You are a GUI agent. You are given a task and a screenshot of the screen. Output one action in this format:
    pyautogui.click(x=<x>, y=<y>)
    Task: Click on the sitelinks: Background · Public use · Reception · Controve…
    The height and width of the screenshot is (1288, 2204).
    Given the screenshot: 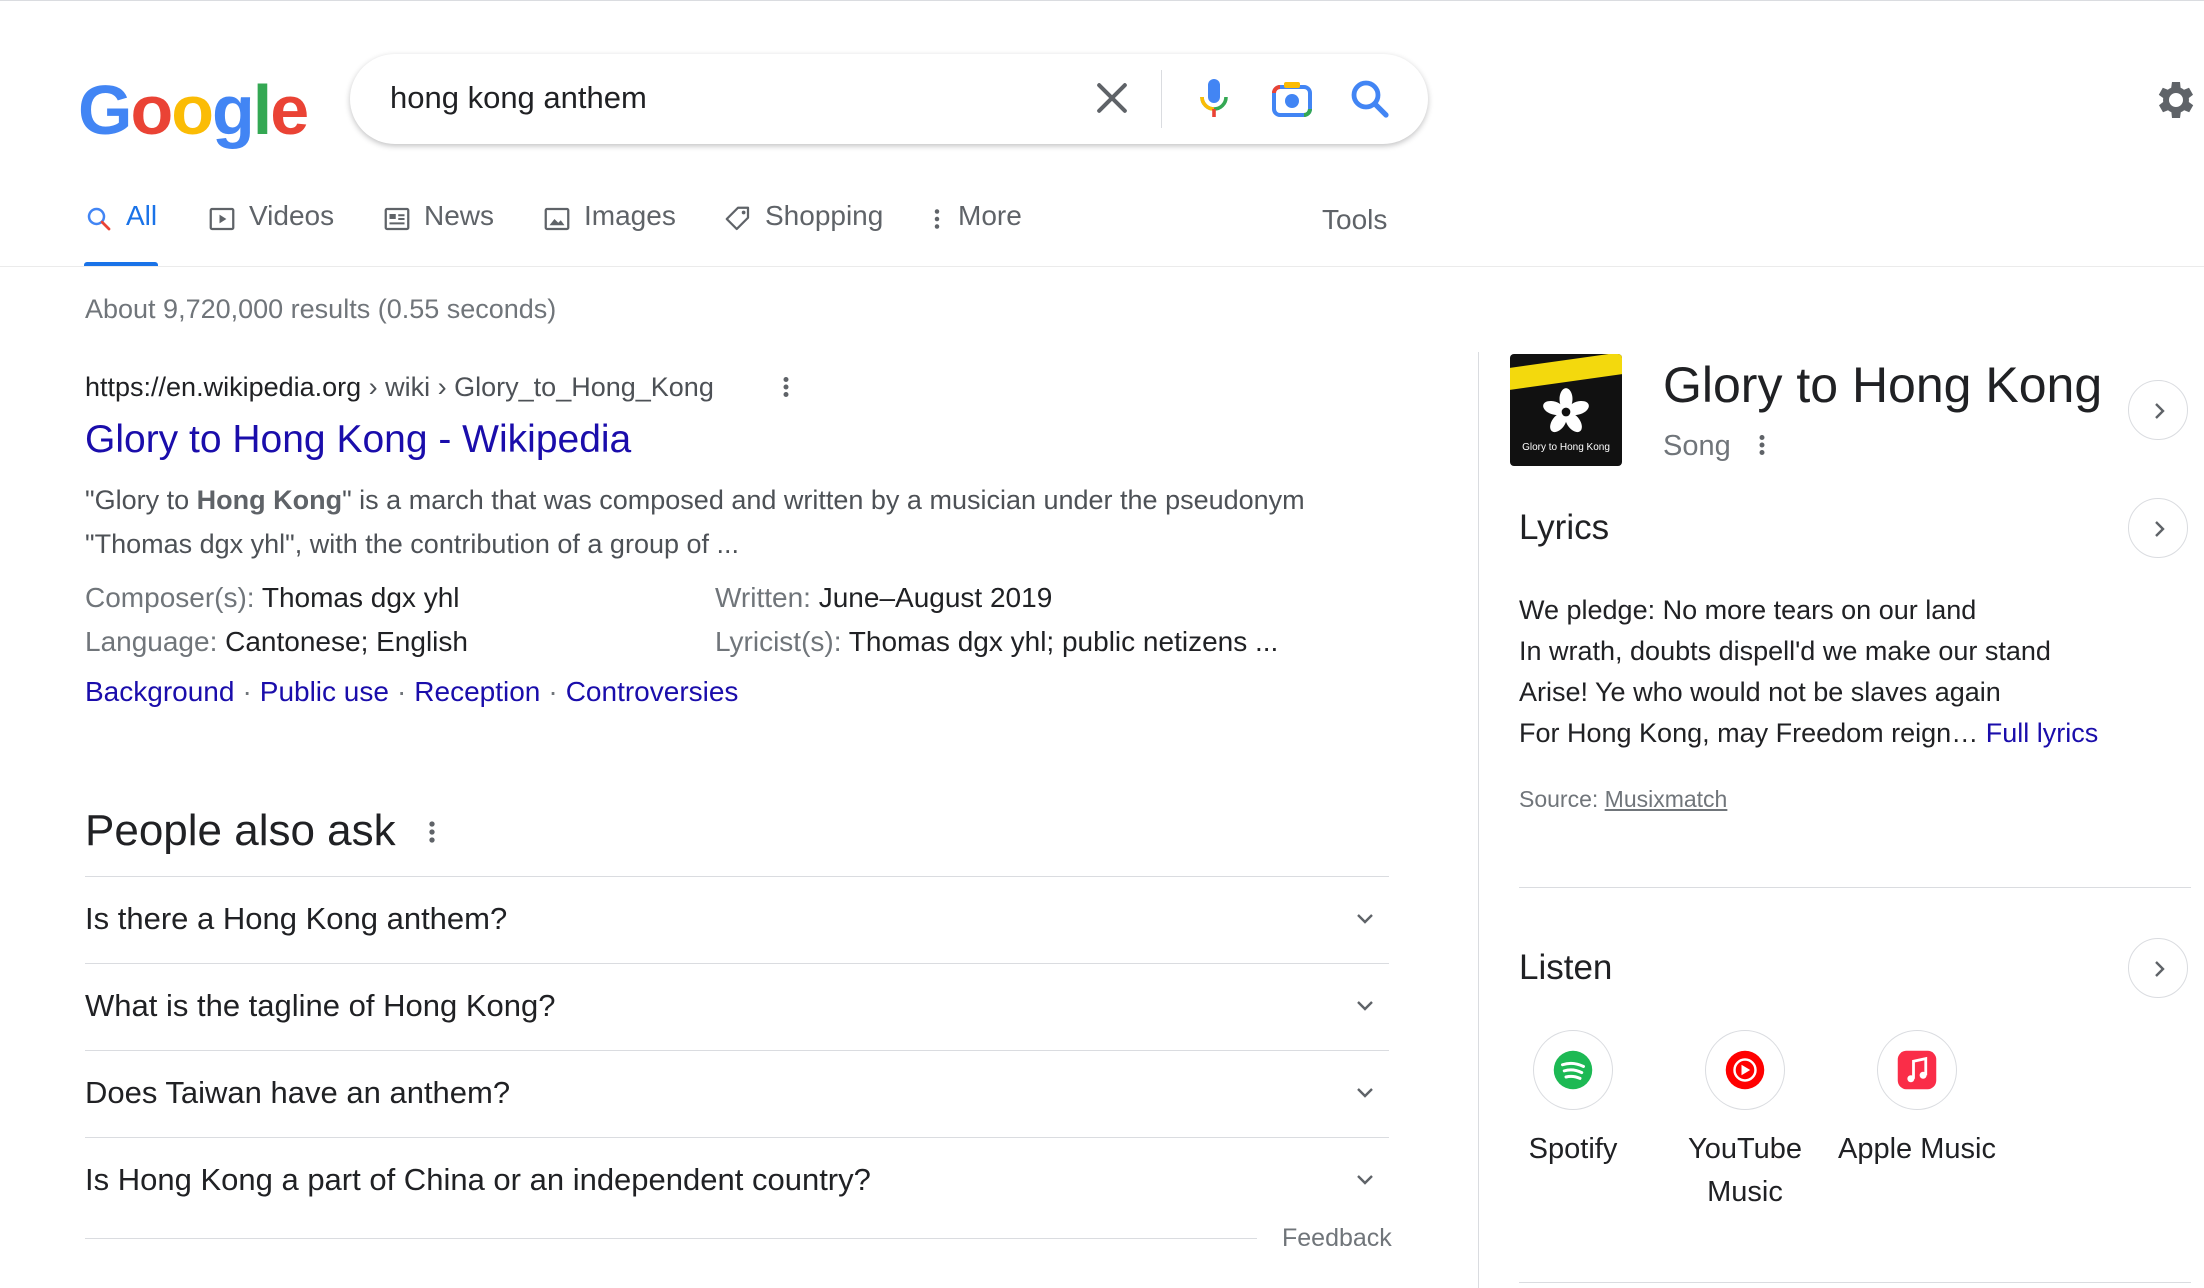 What is the action you would take?
    pyautogui.click(x=411, y=692)
    